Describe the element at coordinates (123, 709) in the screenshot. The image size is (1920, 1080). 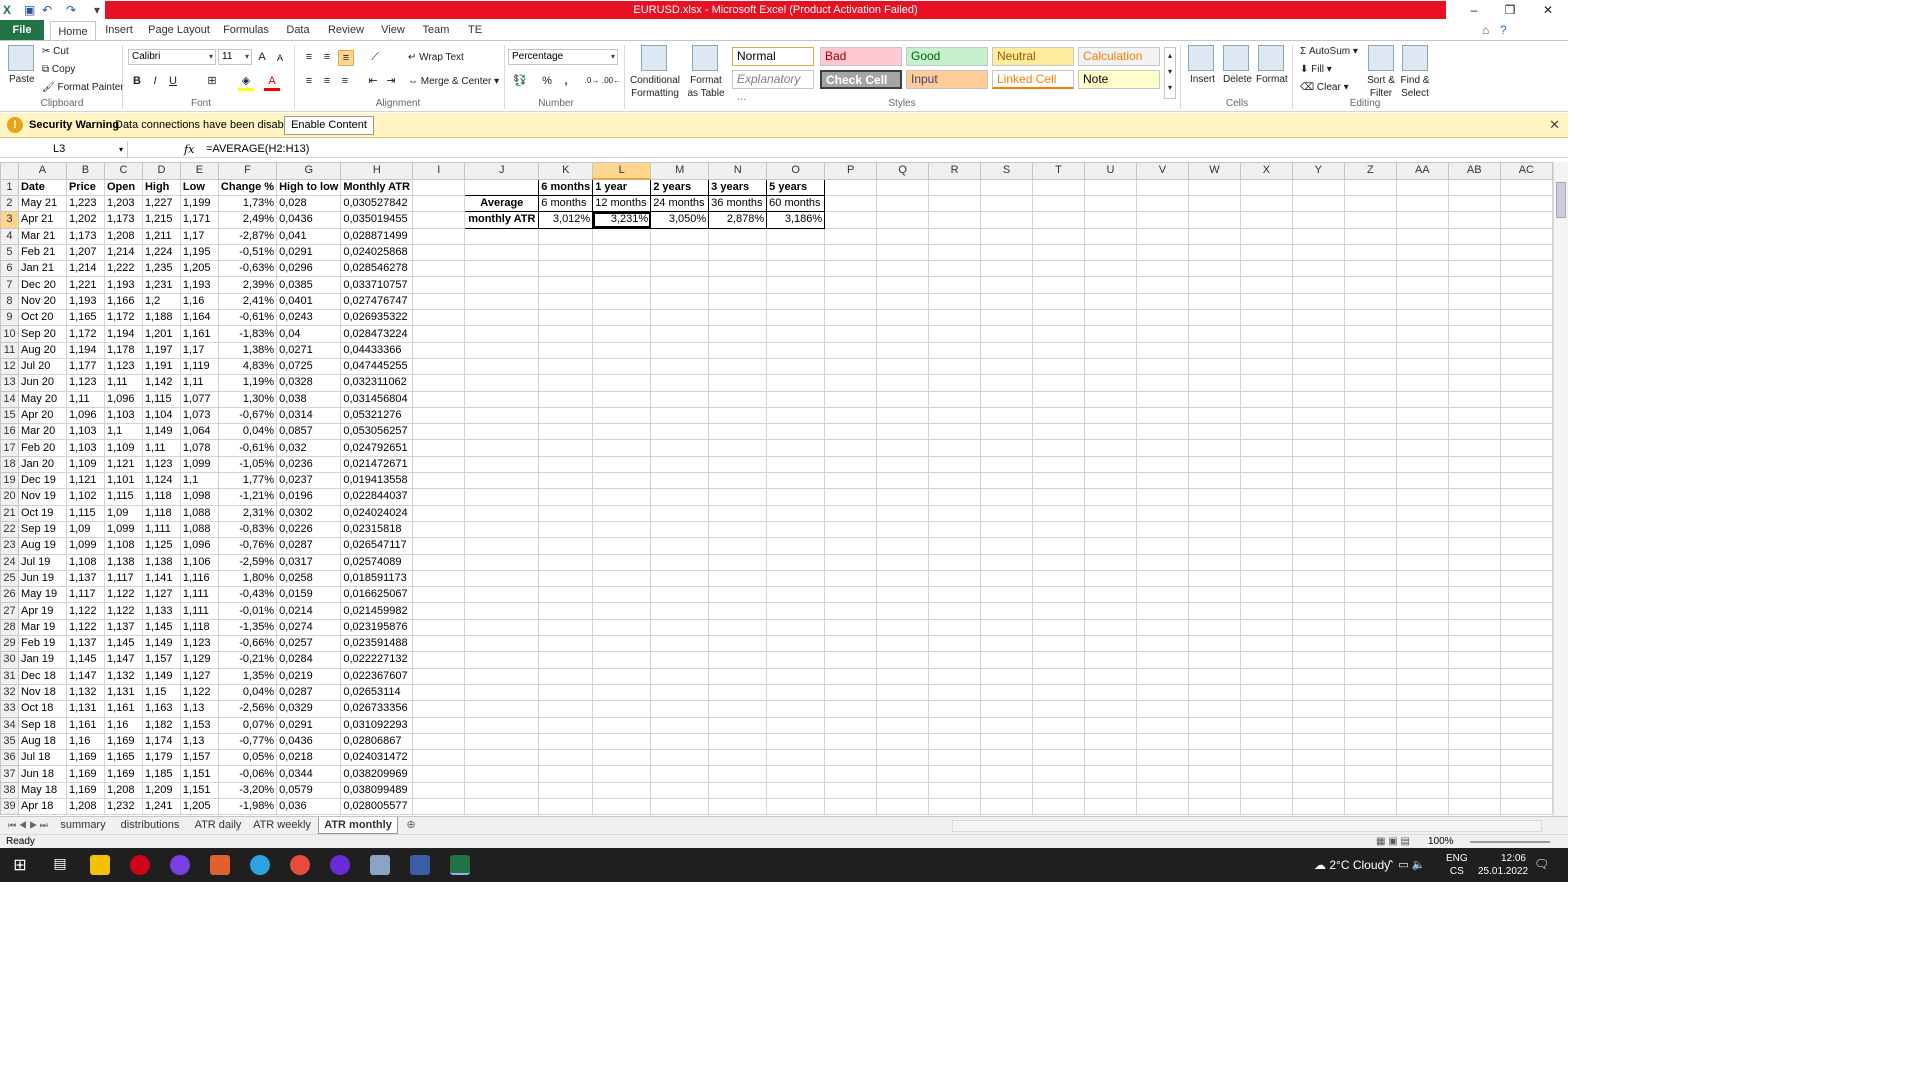
I see `cell-C33: 1,161` at that location.